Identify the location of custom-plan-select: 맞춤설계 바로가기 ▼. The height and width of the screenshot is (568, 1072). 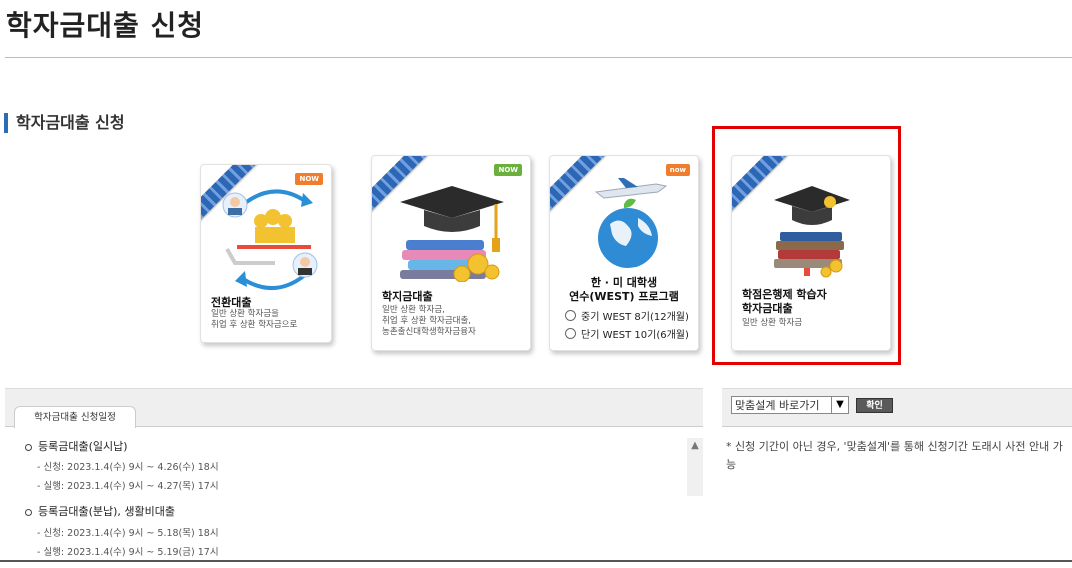
(790, 405).